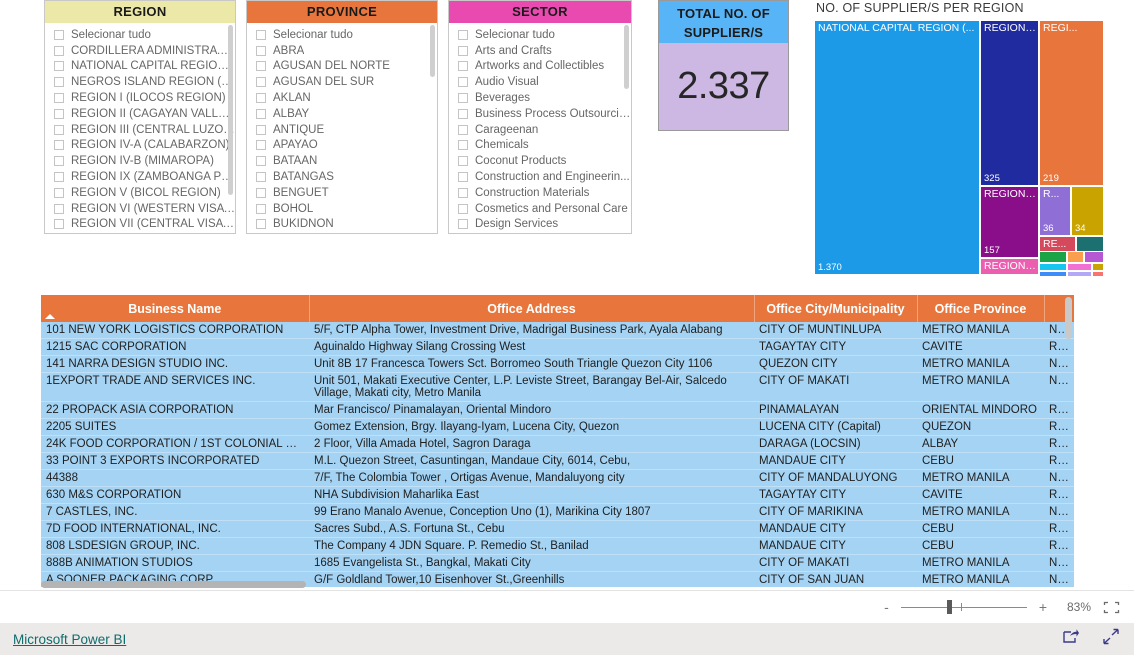 Image resolution: width=1134 pixels, height=655 pixels. Describe the element at coordinates (175, 308) in the screenshot. I see `table-column-header: Business Name` at that location.